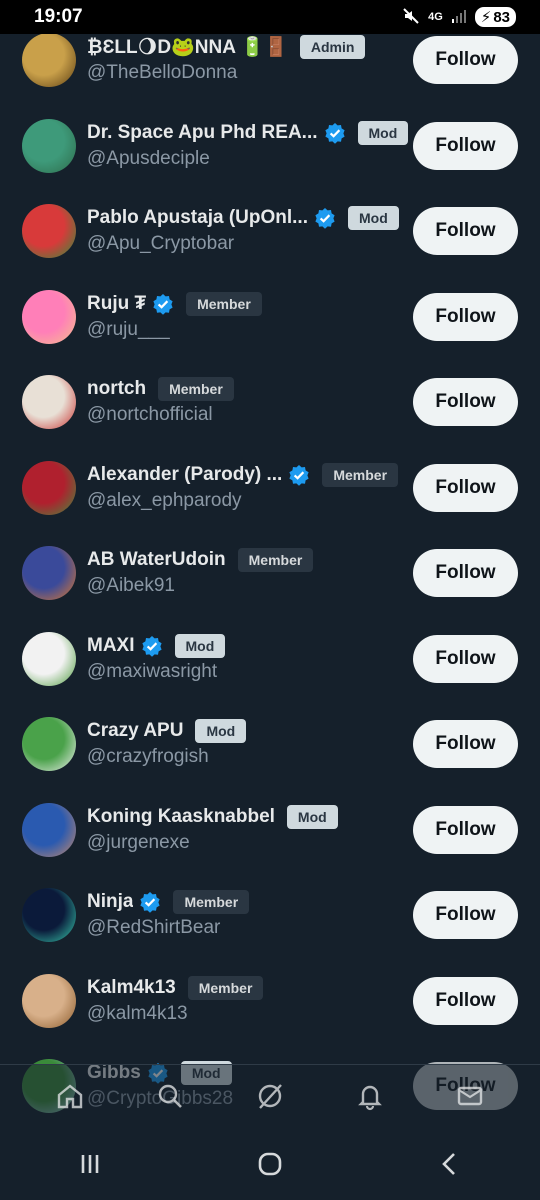 The width and height of the screenshot is (540, 1200). What do you see at coordinates (270, 407) in the screenshot?
I see `member-row: nortch Member @nortchofficial Follow` at bounding box center [270, 407].